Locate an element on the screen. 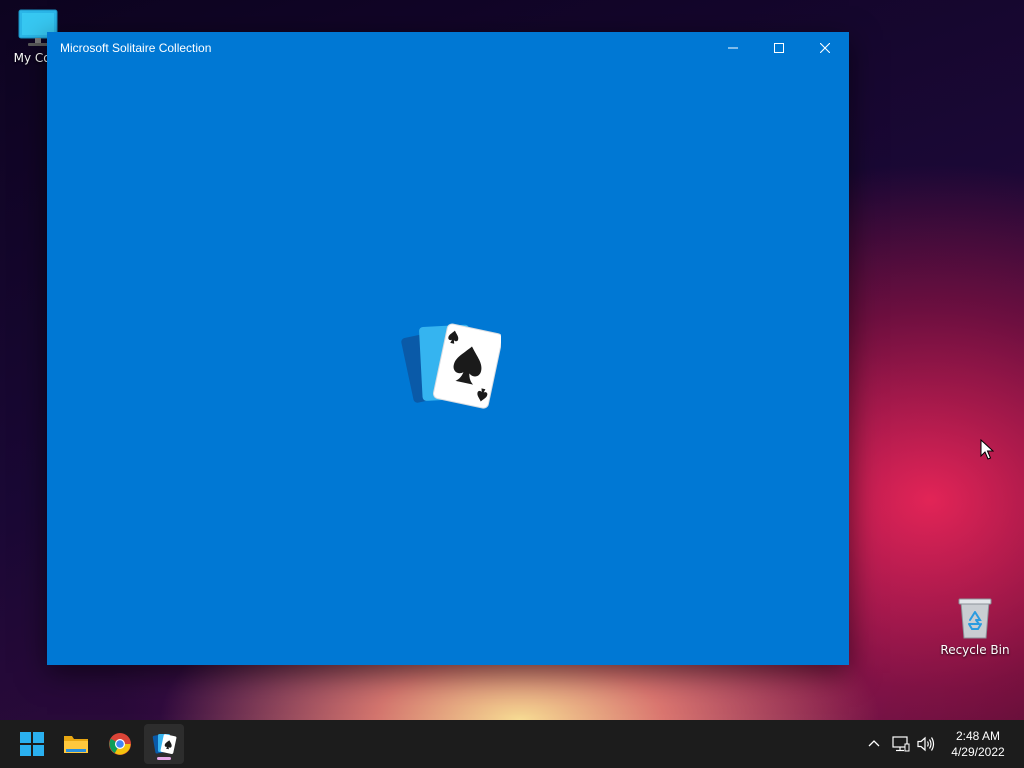  tray-volume-button is located at coordinates (926, 744).